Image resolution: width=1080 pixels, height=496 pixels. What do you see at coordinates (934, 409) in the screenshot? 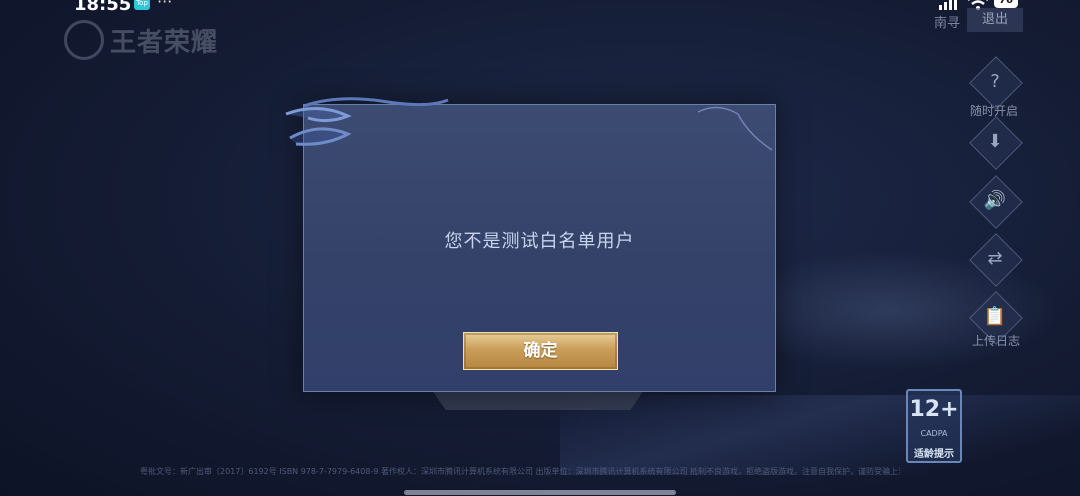
I see `age-rating-number: 12+` at bounding box center [934, 409].